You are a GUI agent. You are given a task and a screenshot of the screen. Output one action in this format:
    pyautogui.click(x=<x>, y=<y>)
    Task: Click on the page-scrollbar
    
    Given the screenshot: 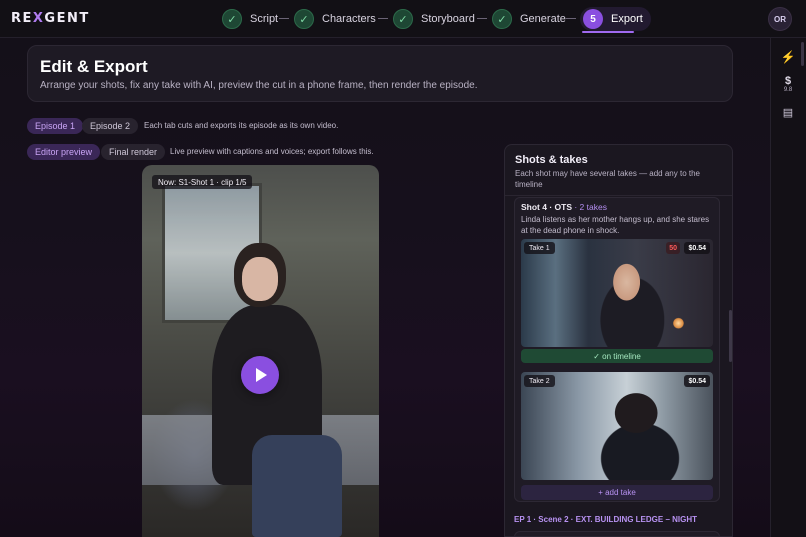 What is the action you would take?
    pyautogui.click(x=802, y=54)
    